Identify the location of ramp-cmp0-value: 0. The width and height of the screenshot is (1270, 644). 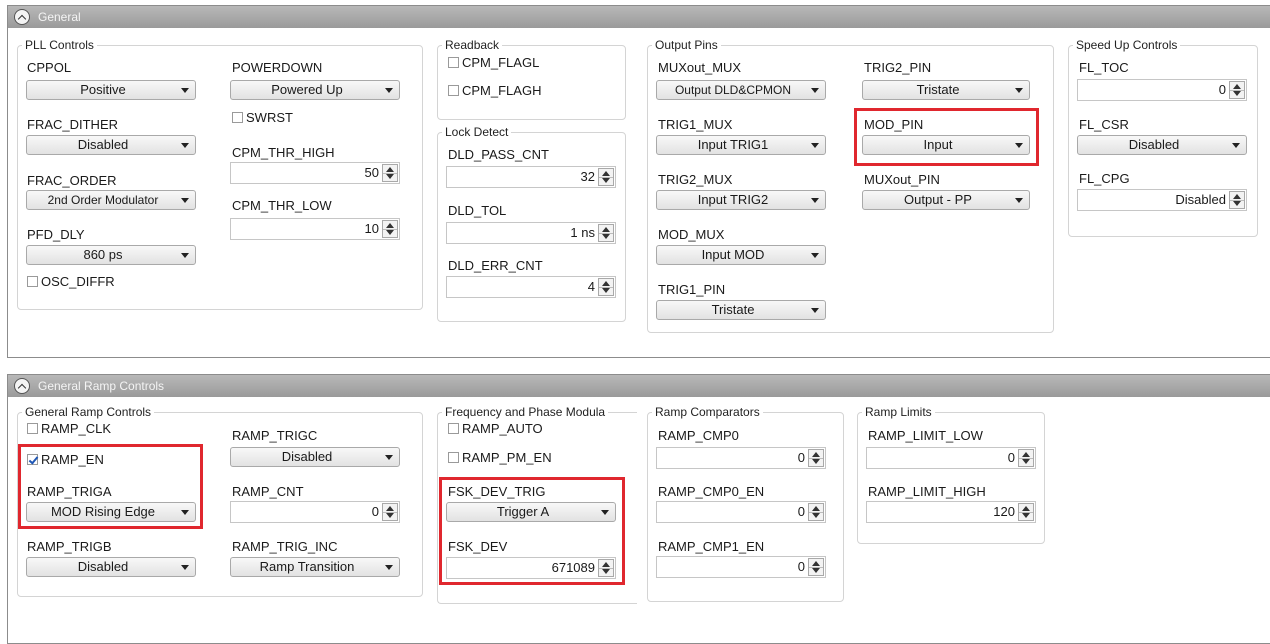
(801, 457).